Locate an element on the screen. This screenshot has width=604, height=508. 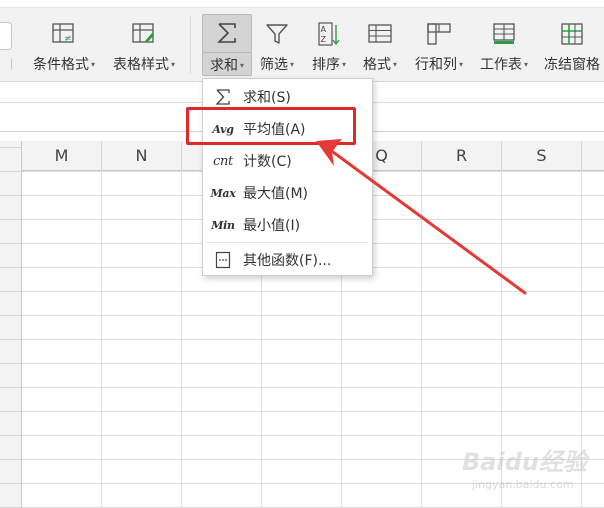
baidu-watermark: Baidu经验 jingyan.baidu.com is located at coordinates (527, 470).